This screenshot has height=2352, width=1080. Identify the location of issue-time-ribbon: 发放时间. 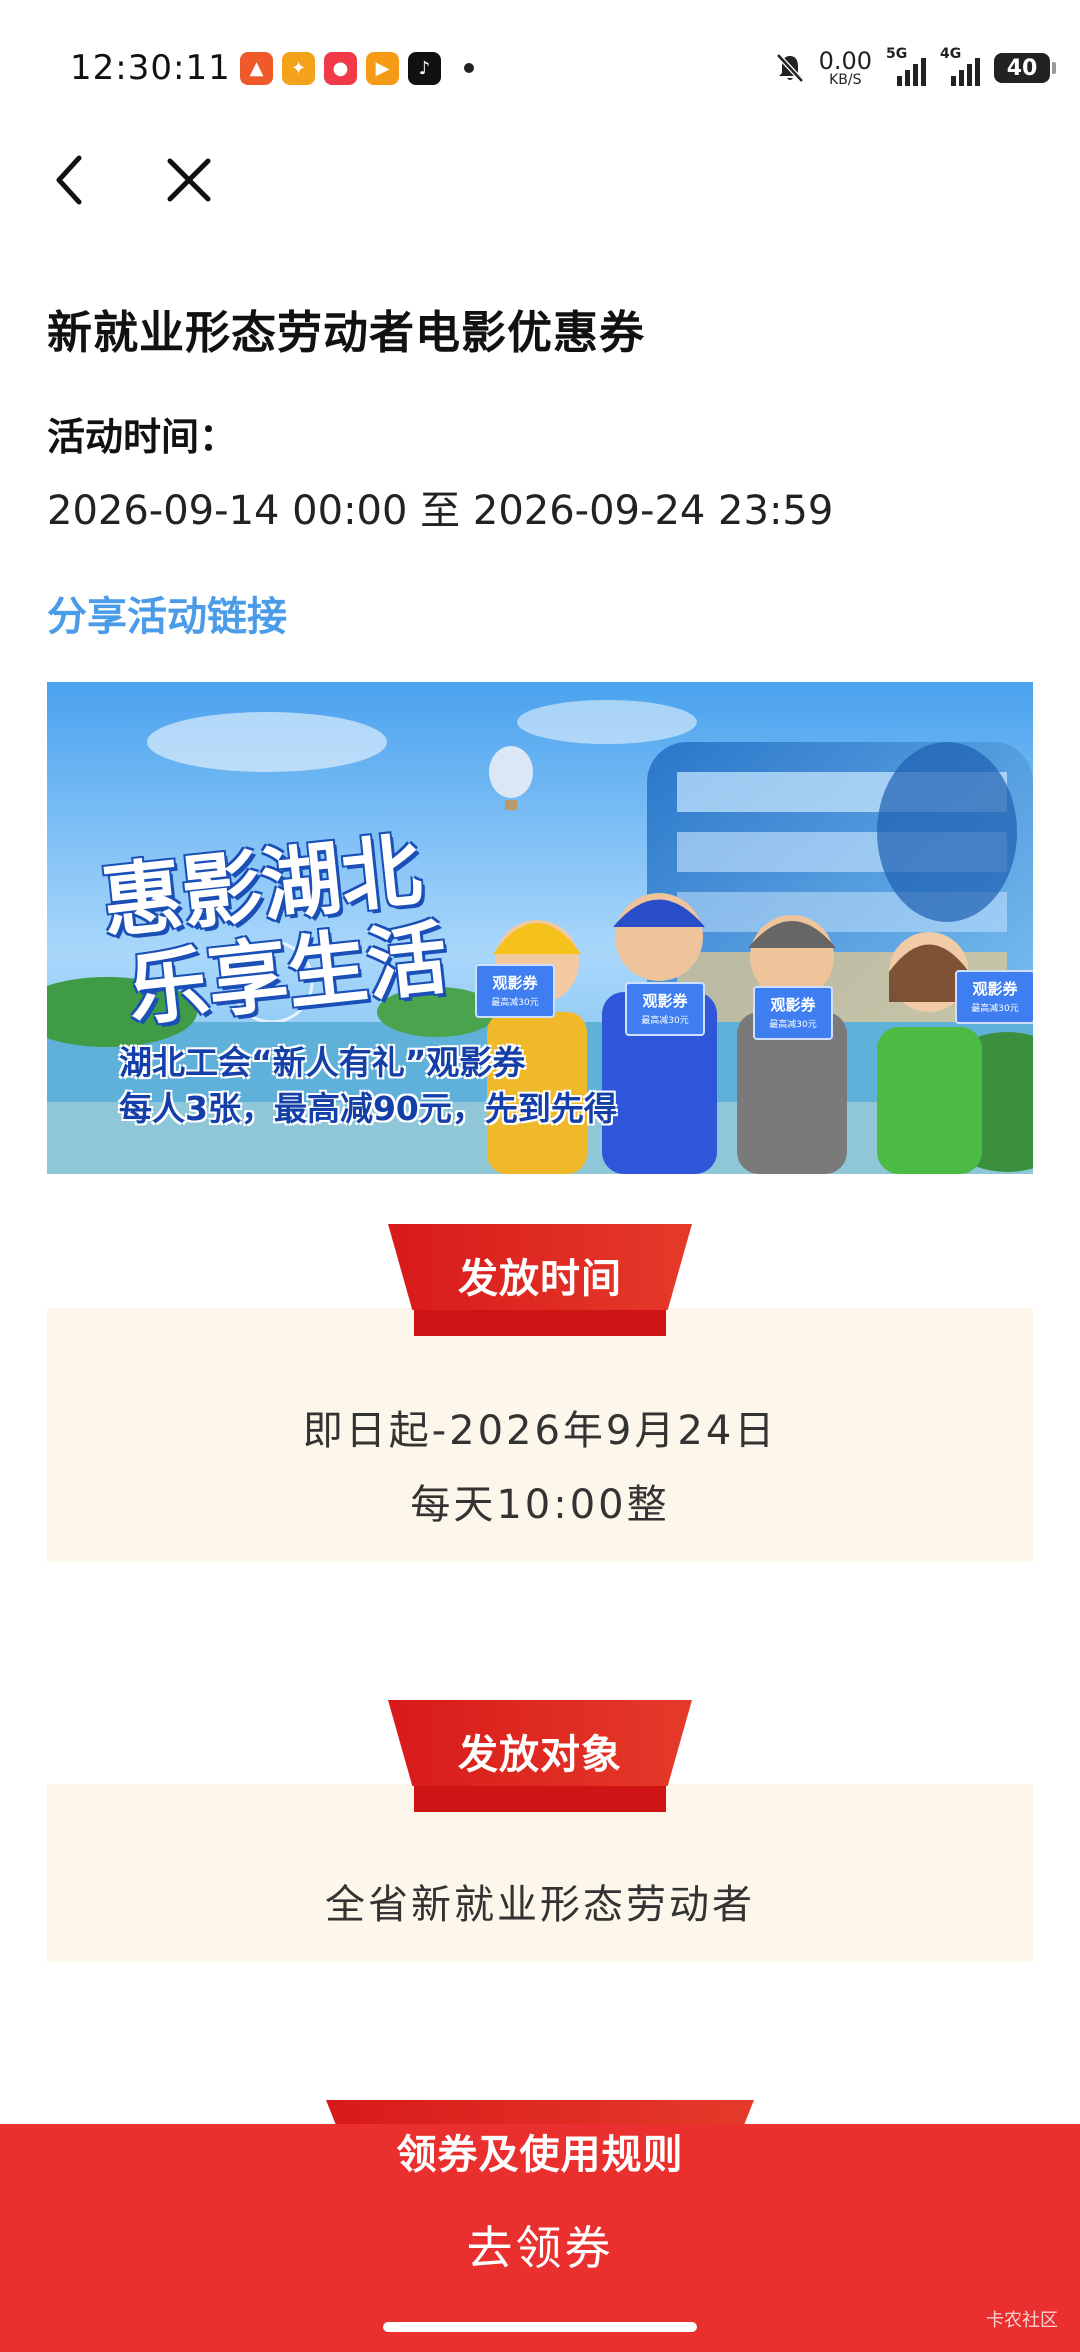
(540, 1280).